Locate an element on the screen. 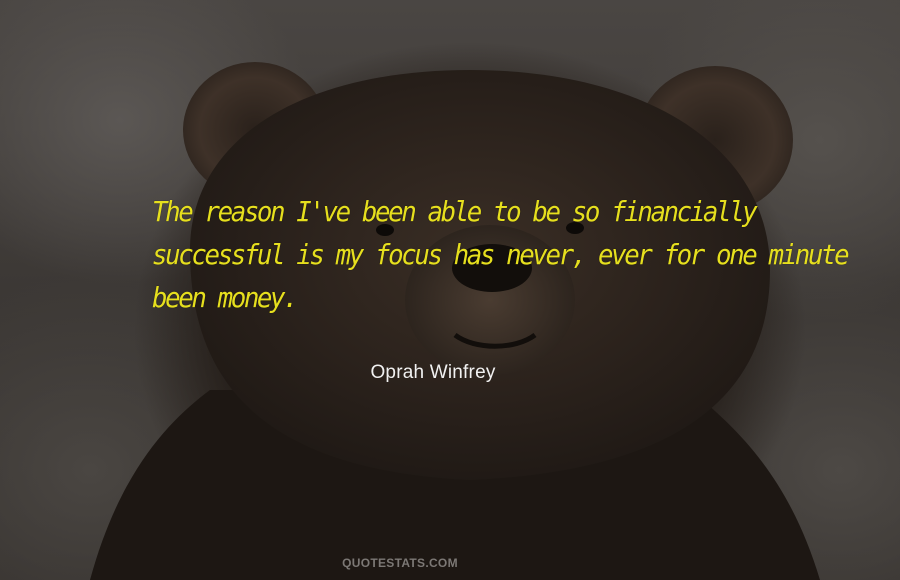 This screenshot has width=900, height=580. site-watermark: QUOTESTATS.COM is located at coordinates (400, 563).